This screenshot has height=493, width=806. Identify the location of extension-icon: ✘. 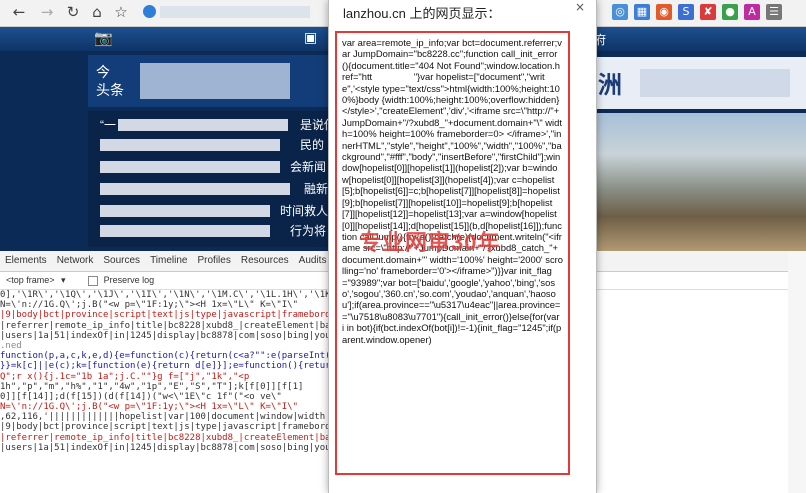
(708, 12).